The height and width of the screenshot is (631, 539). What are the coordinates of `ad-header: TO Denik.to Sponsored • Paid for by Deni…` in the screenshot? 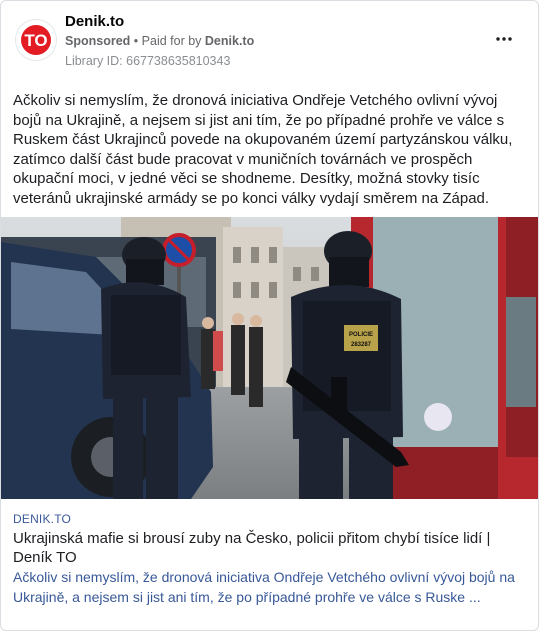 It's located at (269, 43).